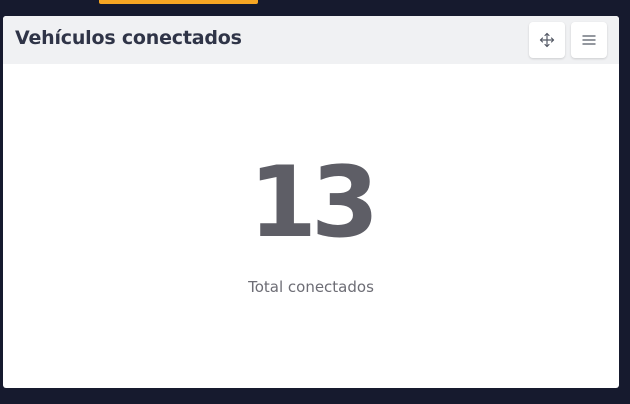  I want to click on active-tab-indicator, so click(178, 2).